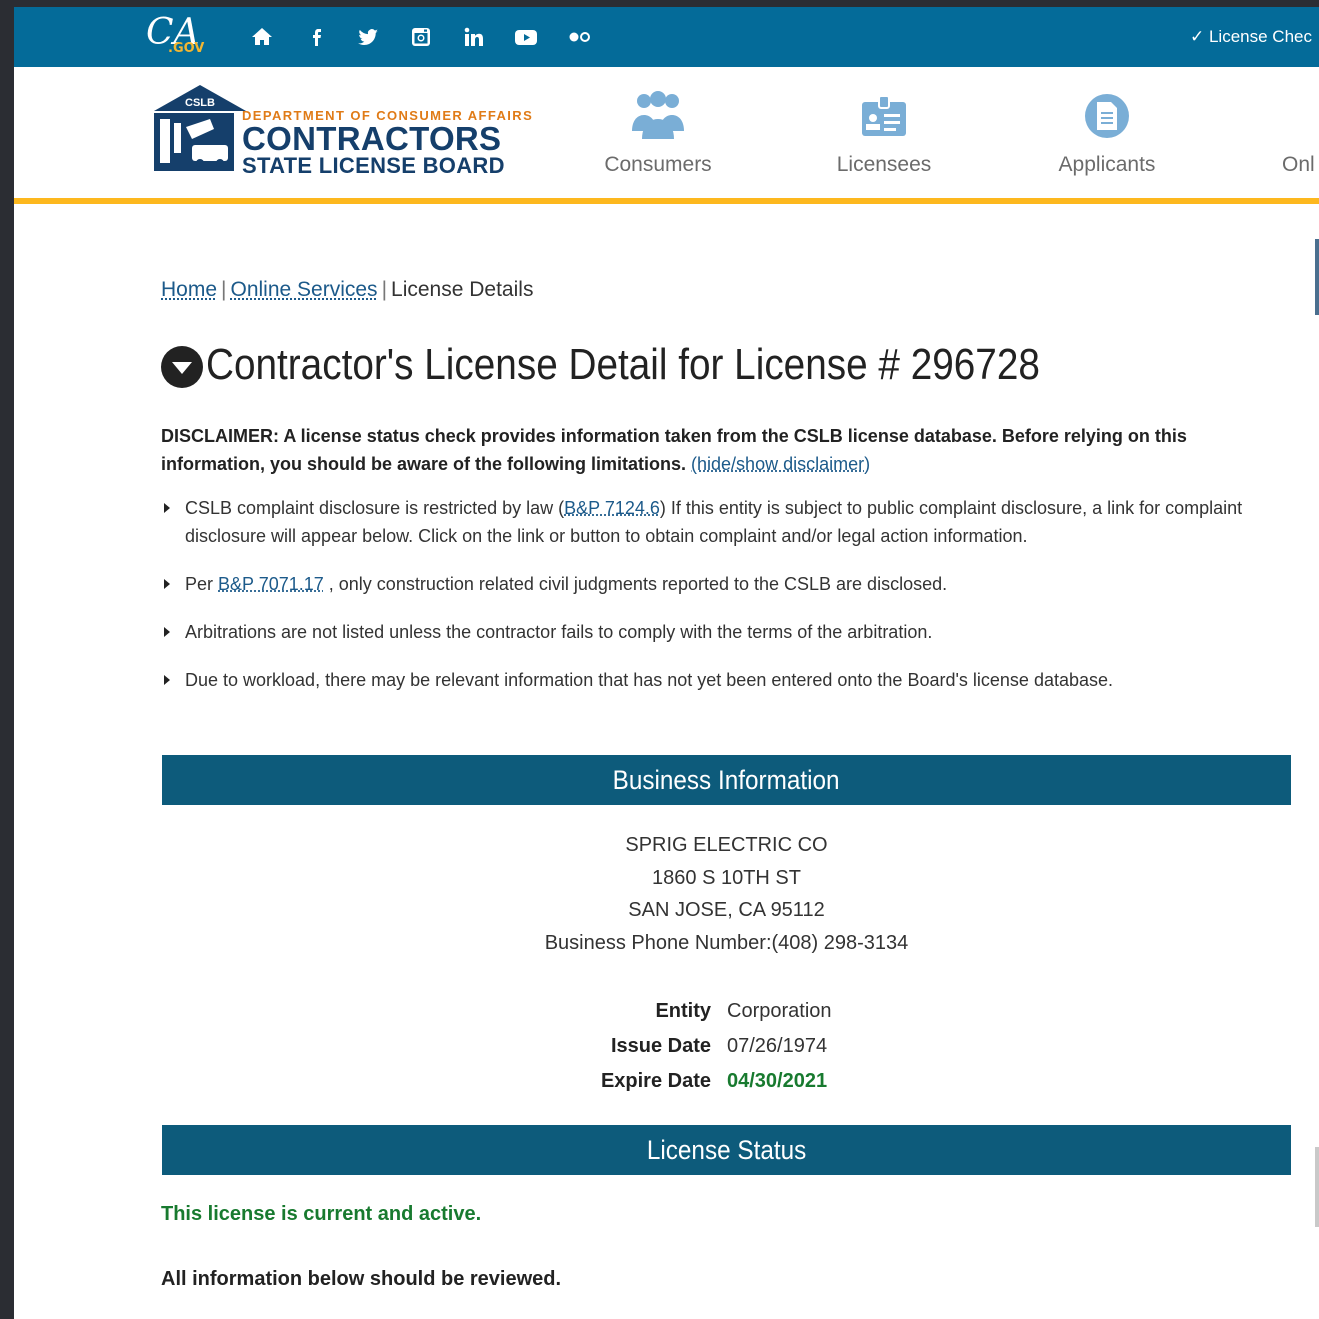 Image resolution: width=1319 pixels, height=1319 pixels. Describe the element at coordinates (1107, 164) in the screenshot. I see `nav-applicants-label: Applicants` at that location.